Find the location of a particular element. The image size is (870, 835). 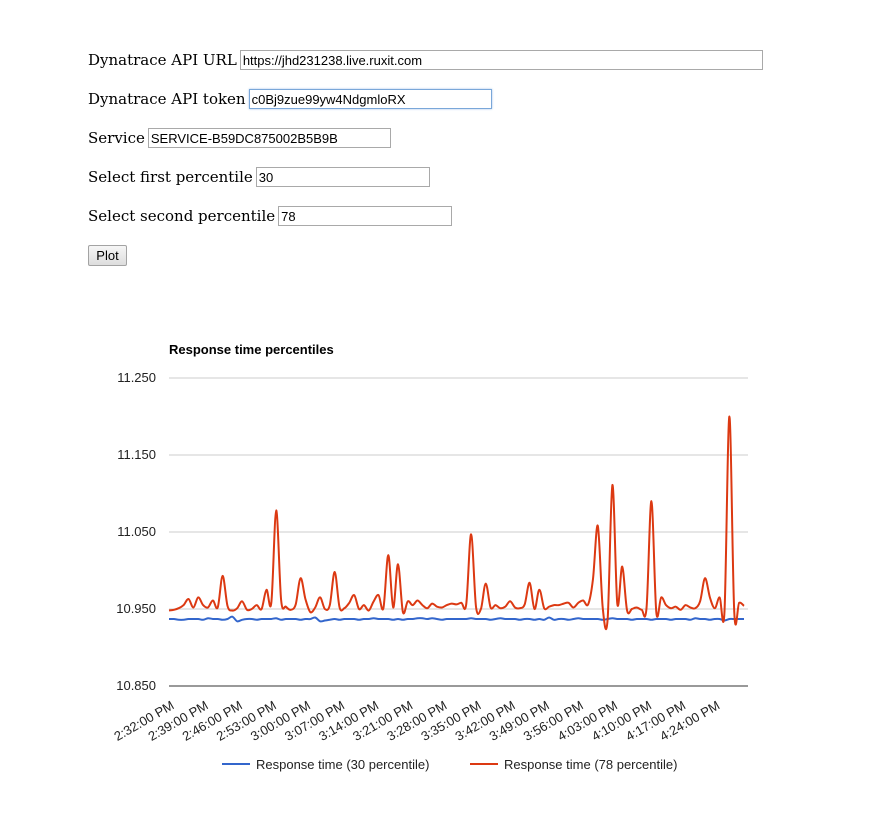

api-token-row: Dynatrace API token is located at coordinates (290, 99).